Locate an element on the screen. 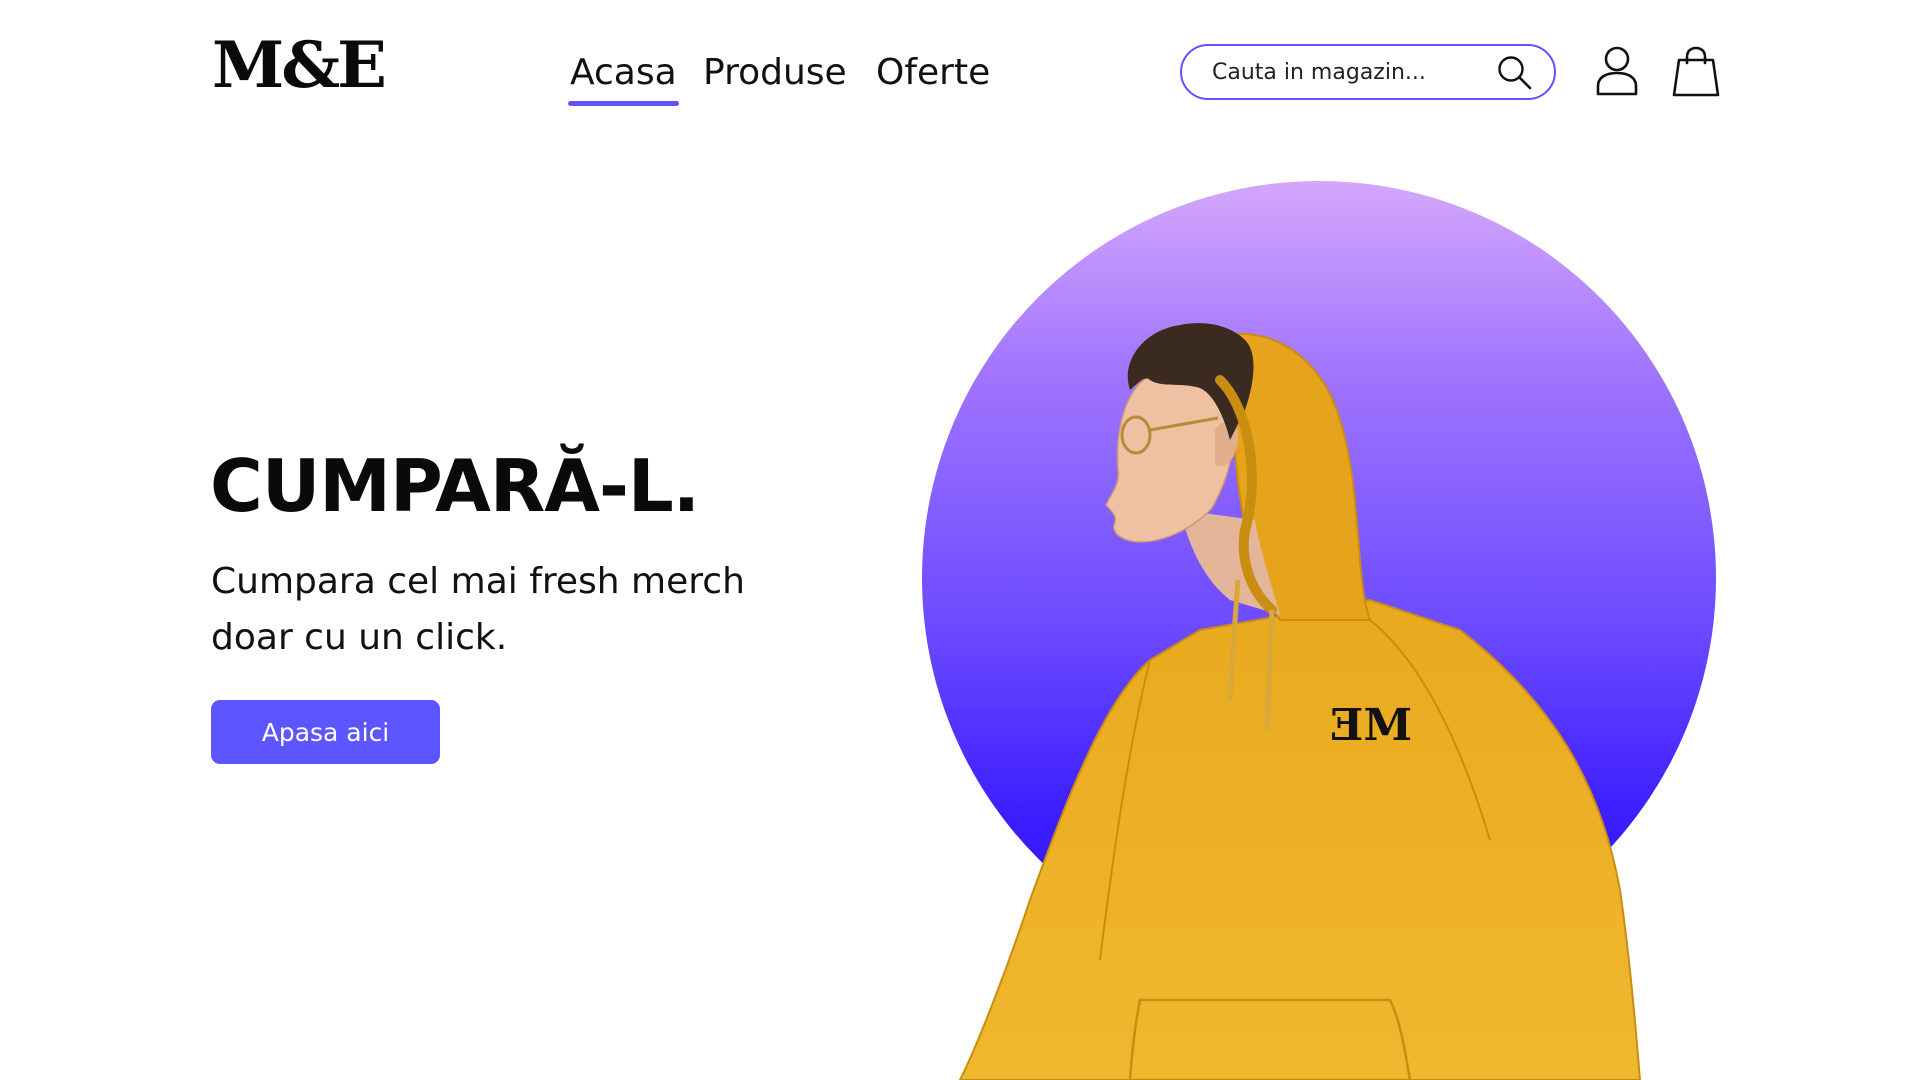  nav-item-produse: Produse is located at coordinates (775, 73).